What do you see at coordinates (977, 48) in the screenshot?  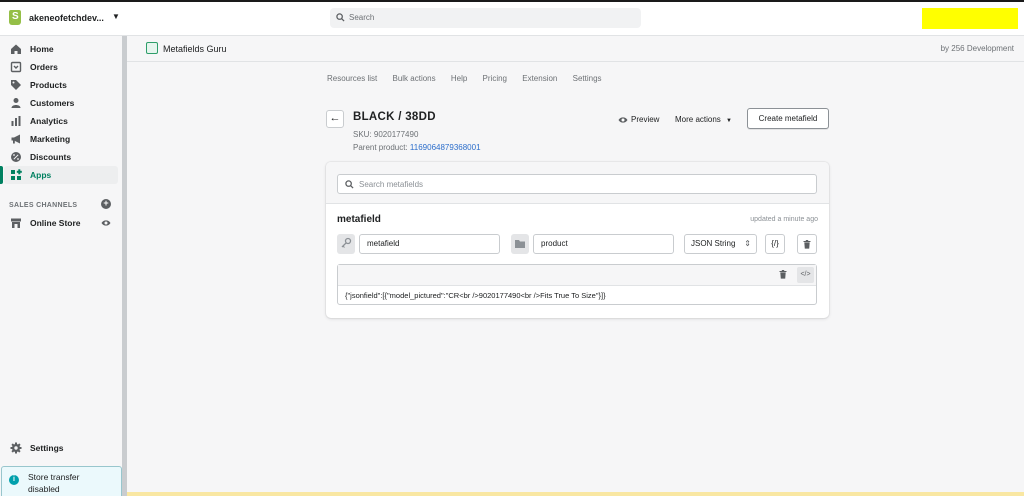 I see `app-developer: by 256 Development` at bounding box center [977, 48].